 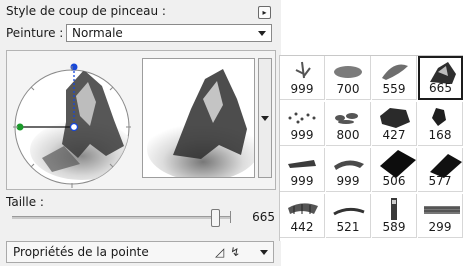 I want to click on paint-mode-value: Normale, so click(x=97, y=33).